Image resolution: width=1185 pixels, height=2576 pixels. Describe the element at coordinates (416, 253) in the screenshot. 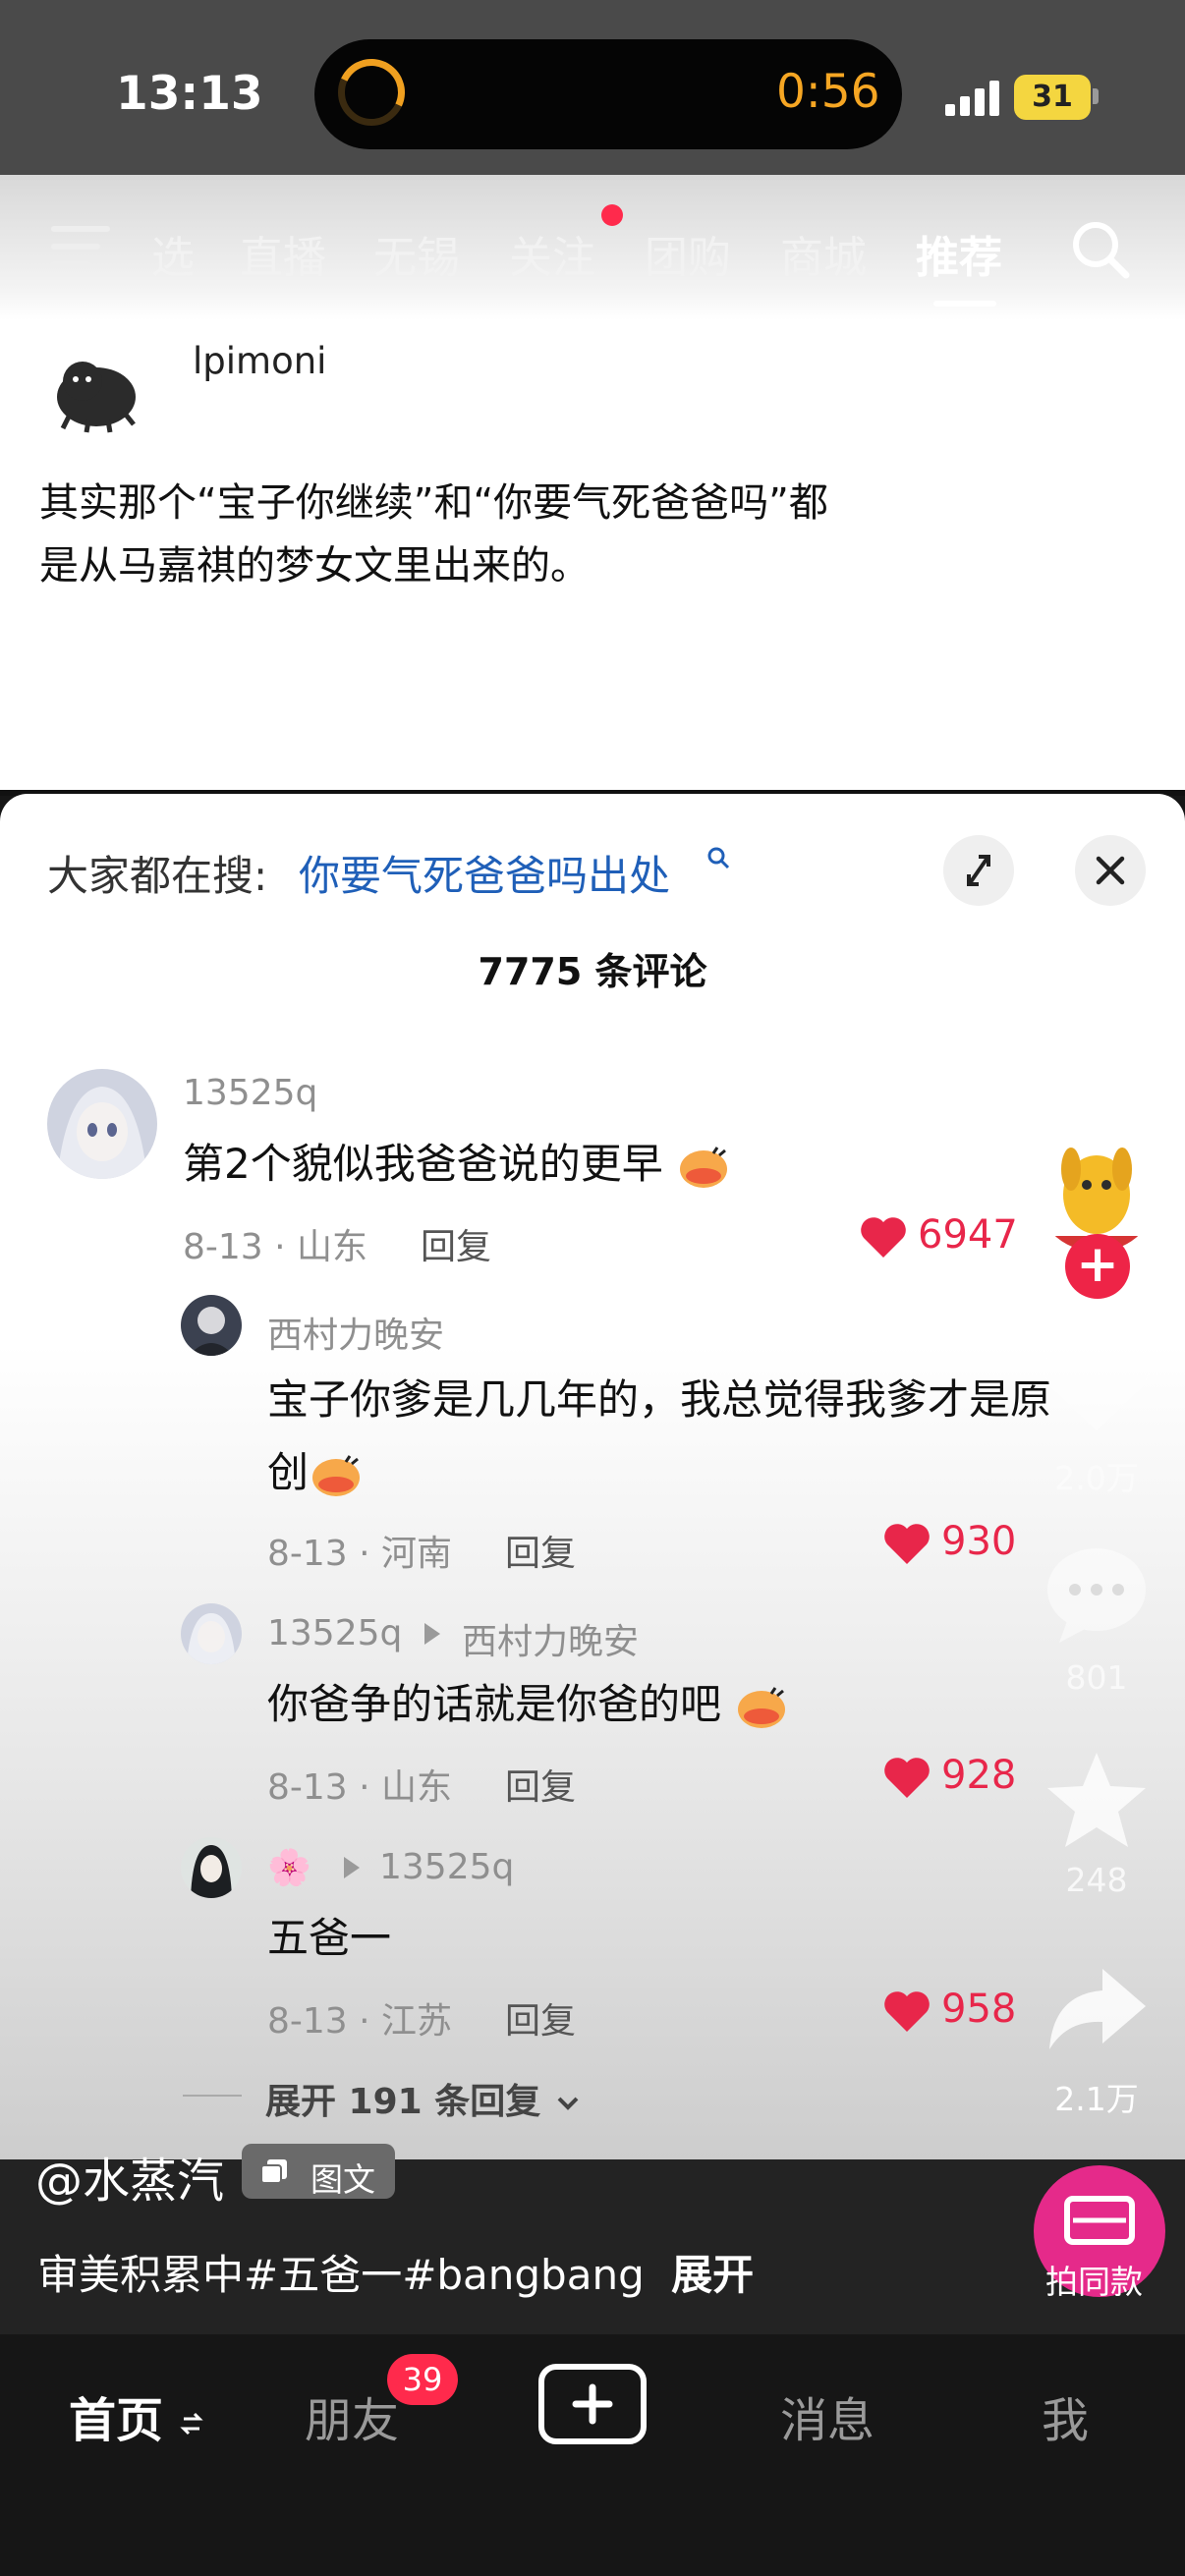

I see `tab-wuxi: 无锡` at that location.